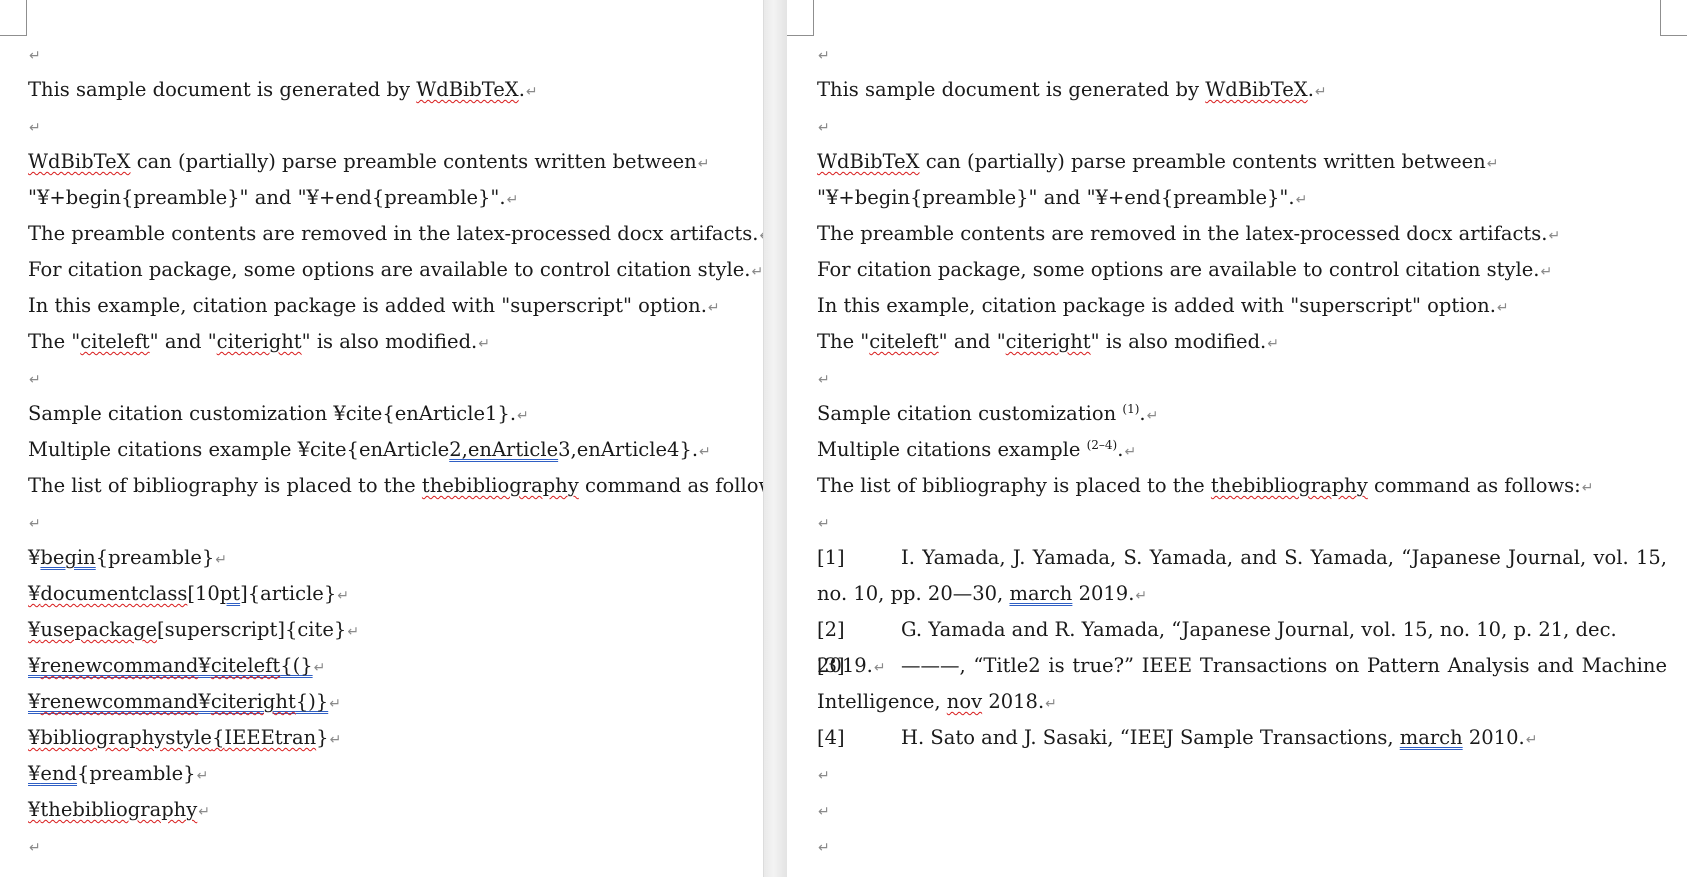 This screenshot has width=1687, height=877. Describe the element at coordinates (59, 773) in the screenshot. I see `code-text: end` at that location.